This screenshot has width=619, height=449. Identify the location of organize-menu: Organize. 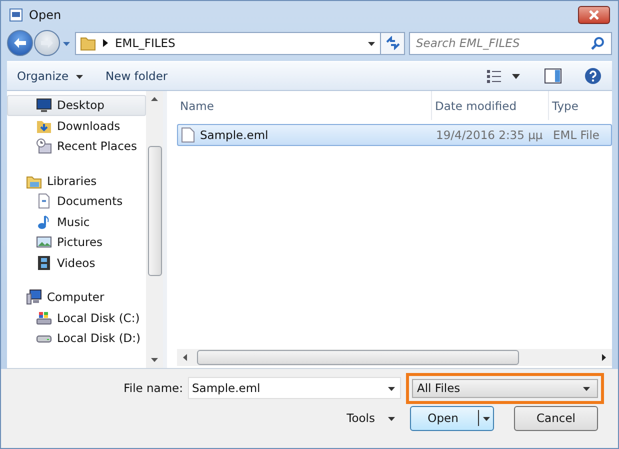
(50, 76).